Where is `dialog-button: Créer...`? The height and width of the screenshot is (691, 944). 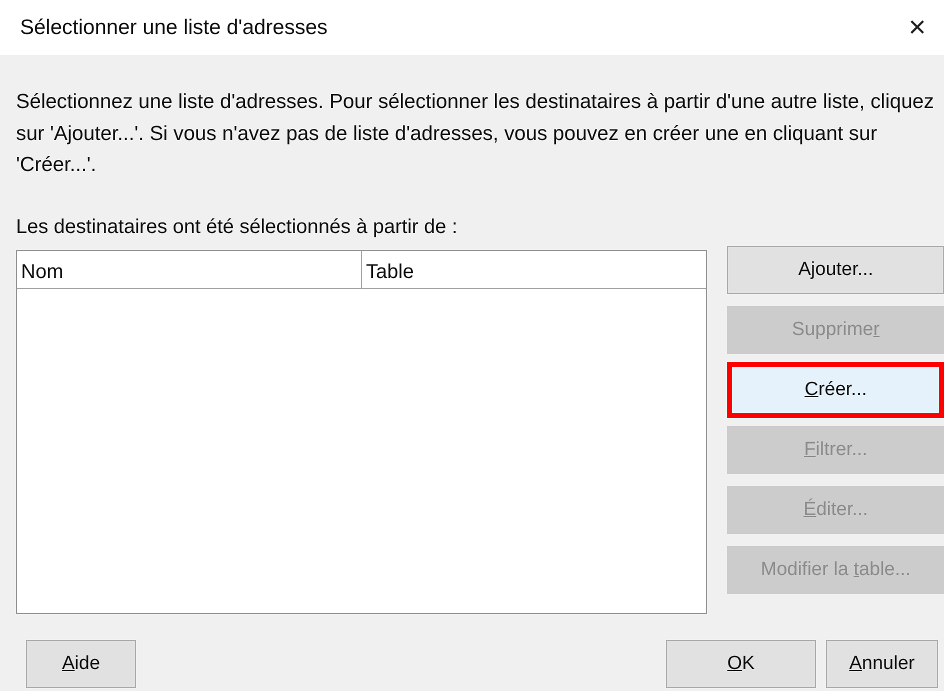
dialog-button: Créer... is located at coordinates (835, 390).